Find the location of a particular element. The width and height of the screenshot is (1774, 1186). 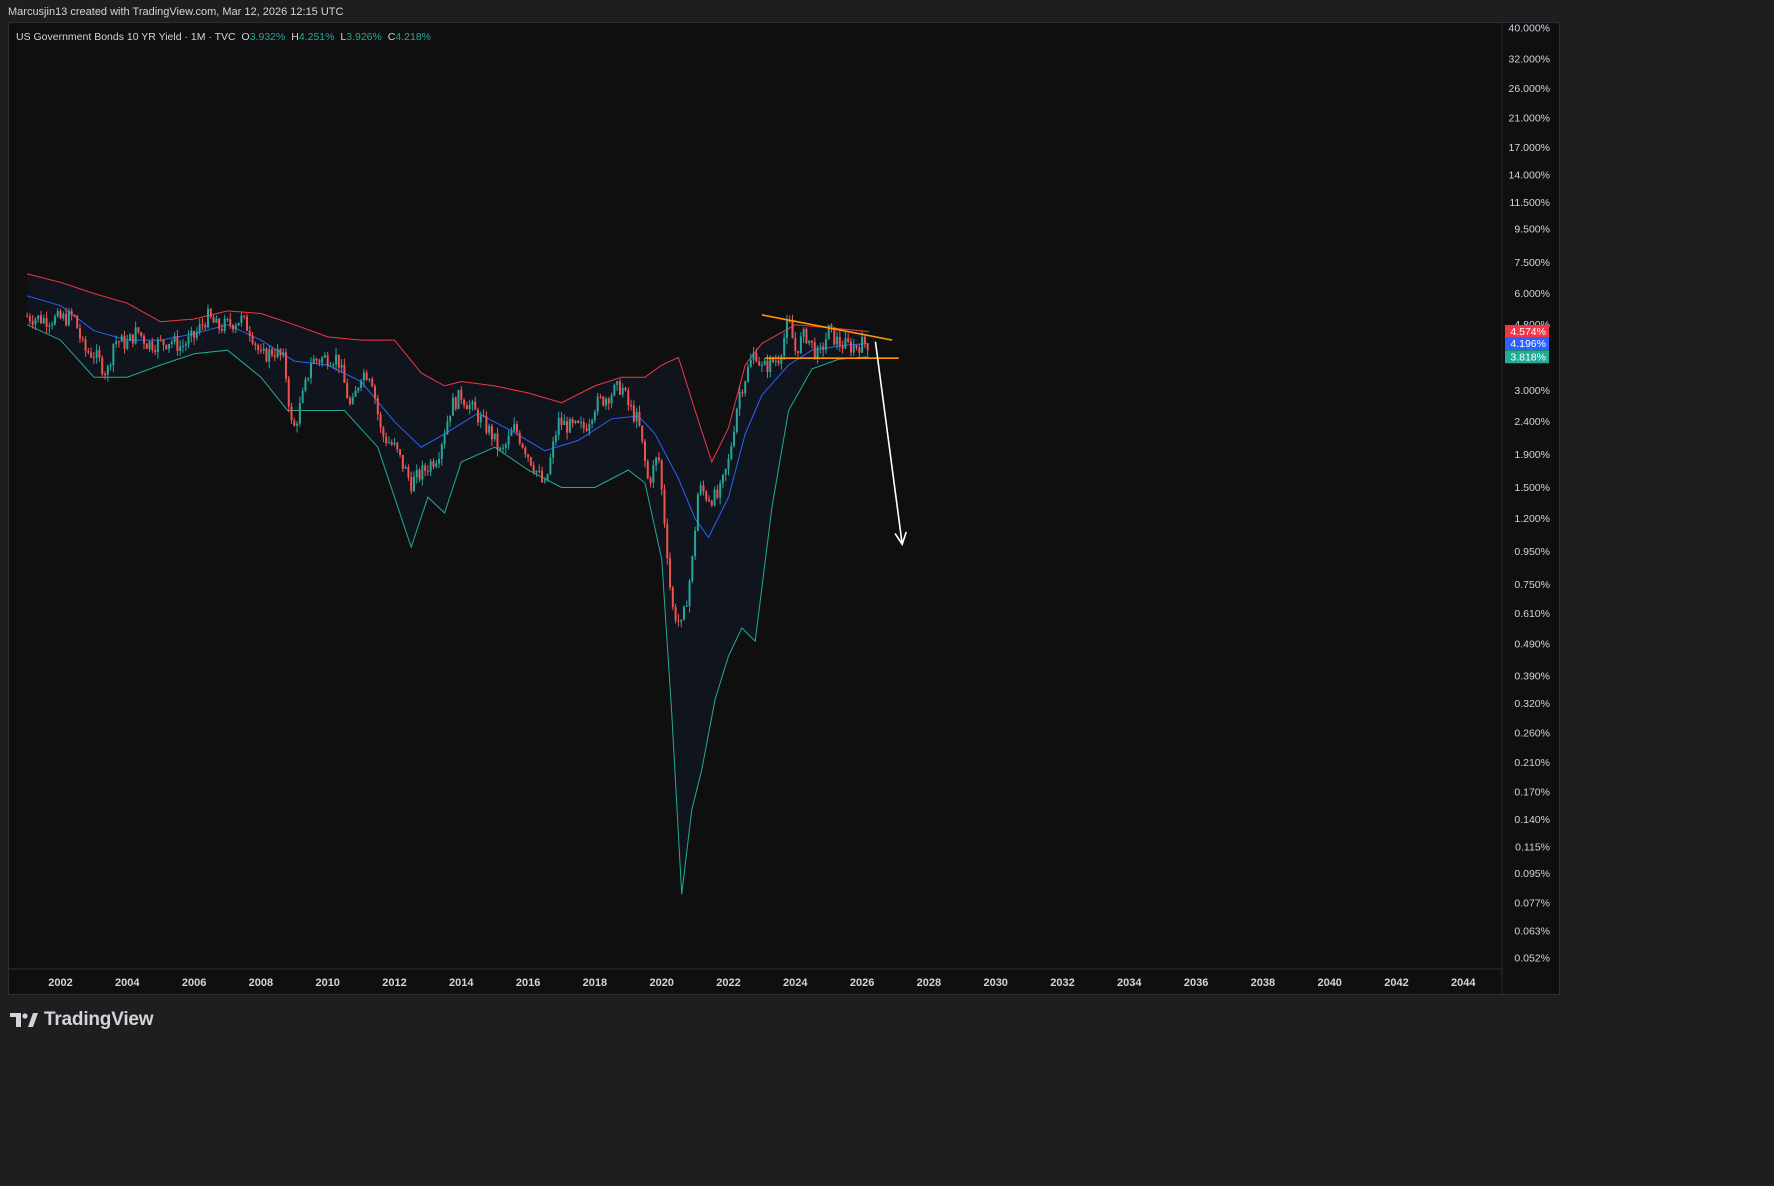

tradingview-logo: TradingView is located at coordinates (82, 1020).